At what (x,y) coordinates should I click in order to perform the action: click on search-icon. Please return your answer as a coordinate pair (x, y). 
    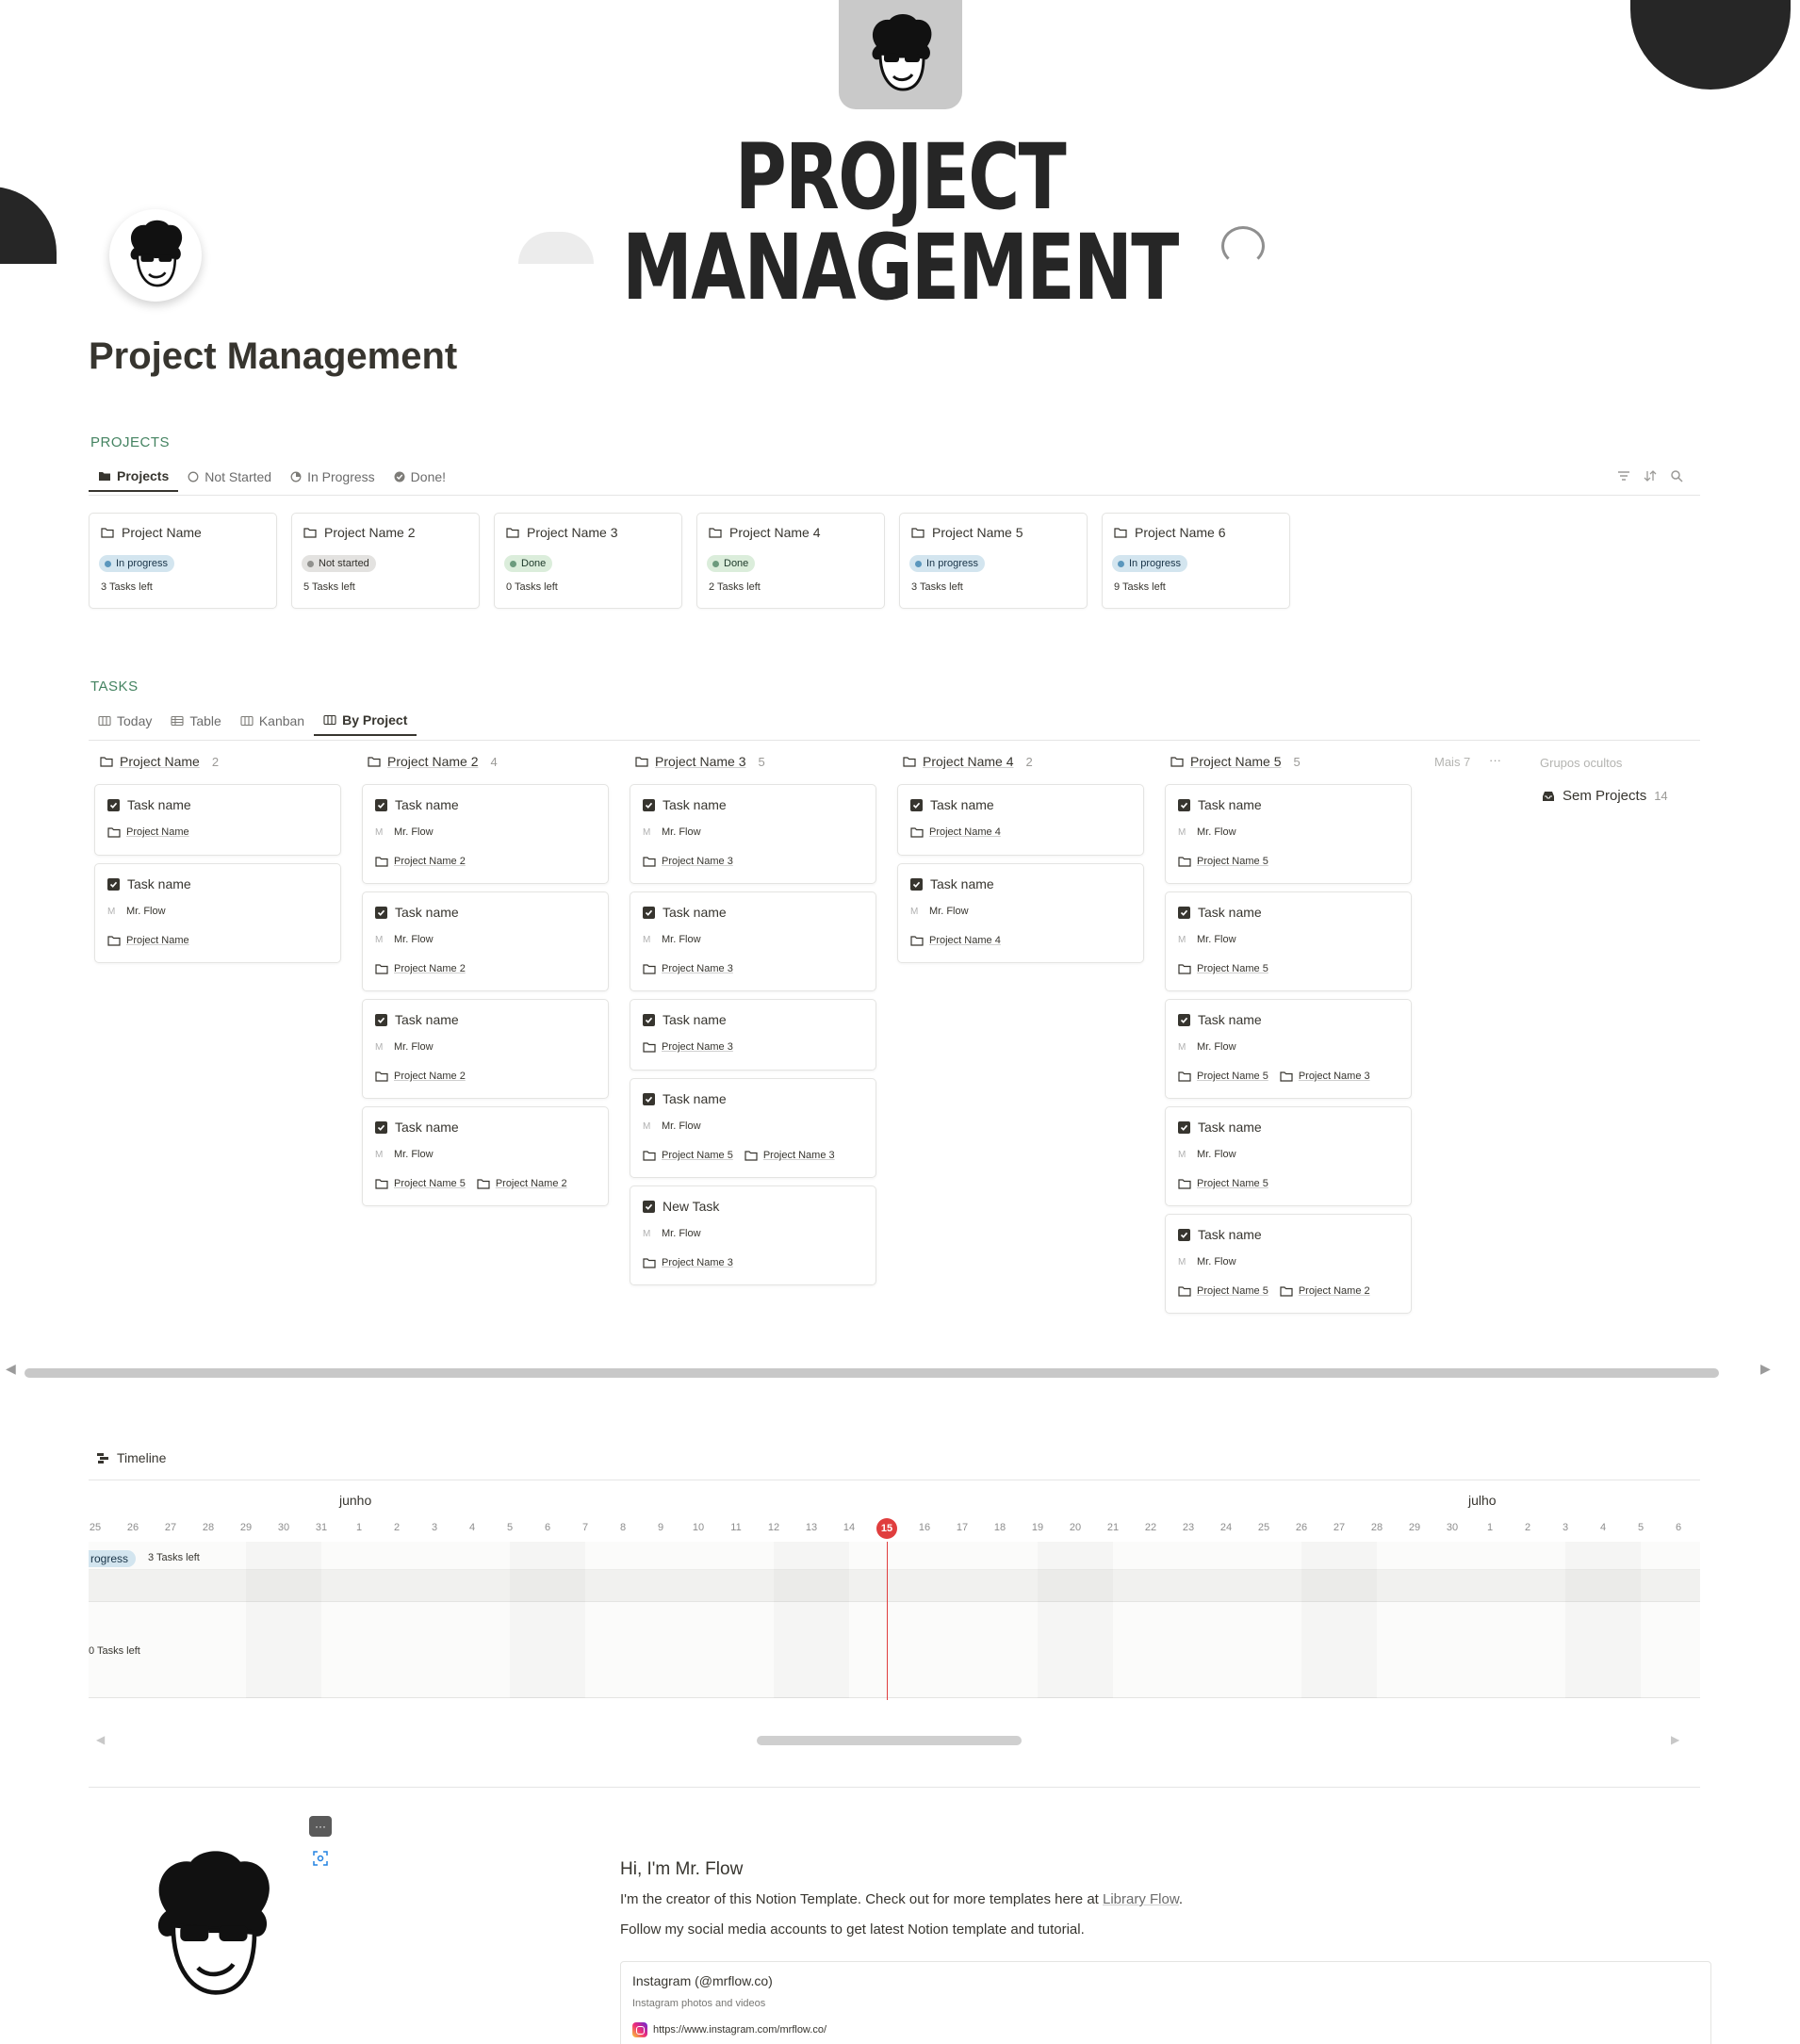
    Looking at the image, I should click on (1676, 476).